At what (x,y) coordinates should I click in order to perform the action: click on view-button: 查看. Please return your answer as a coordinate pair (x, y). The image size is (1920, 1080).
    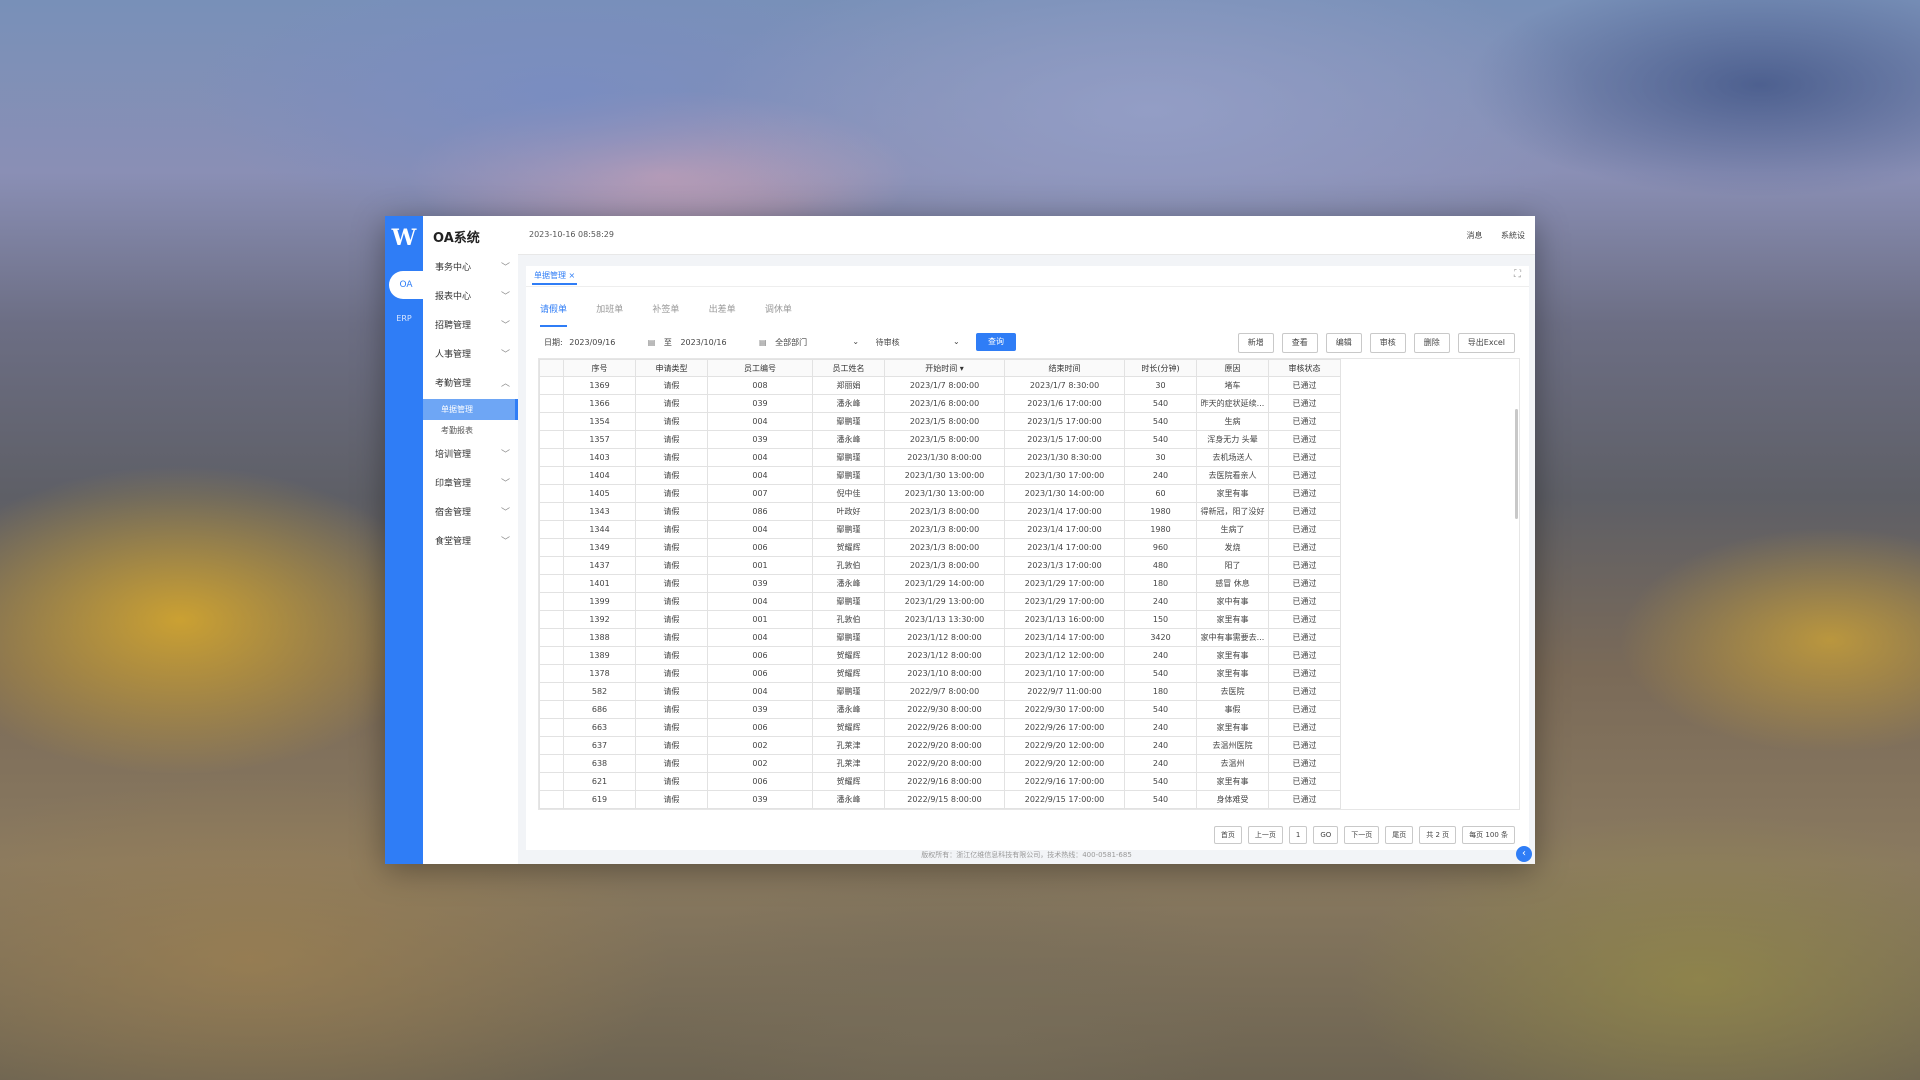
    Looking at the image, I should click on (1299, 343).